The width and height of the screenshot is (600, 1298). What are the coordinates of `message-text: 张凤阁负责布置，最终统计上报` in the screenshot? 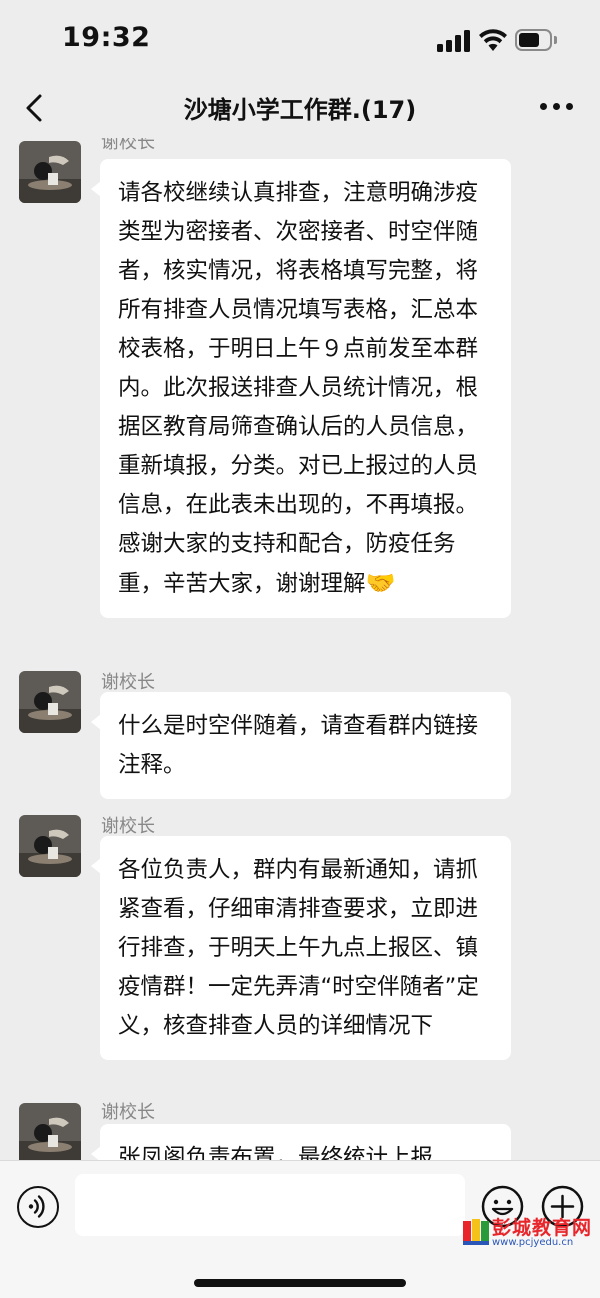 It's located at (276, 1152).